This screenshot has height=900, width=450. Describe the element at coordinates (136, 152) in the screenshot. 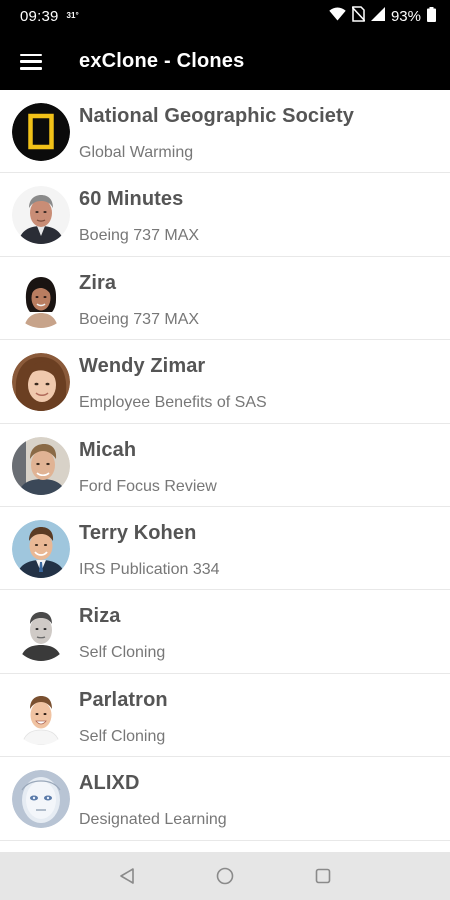

I see `clone-subtitle: Global Warming` at that location.